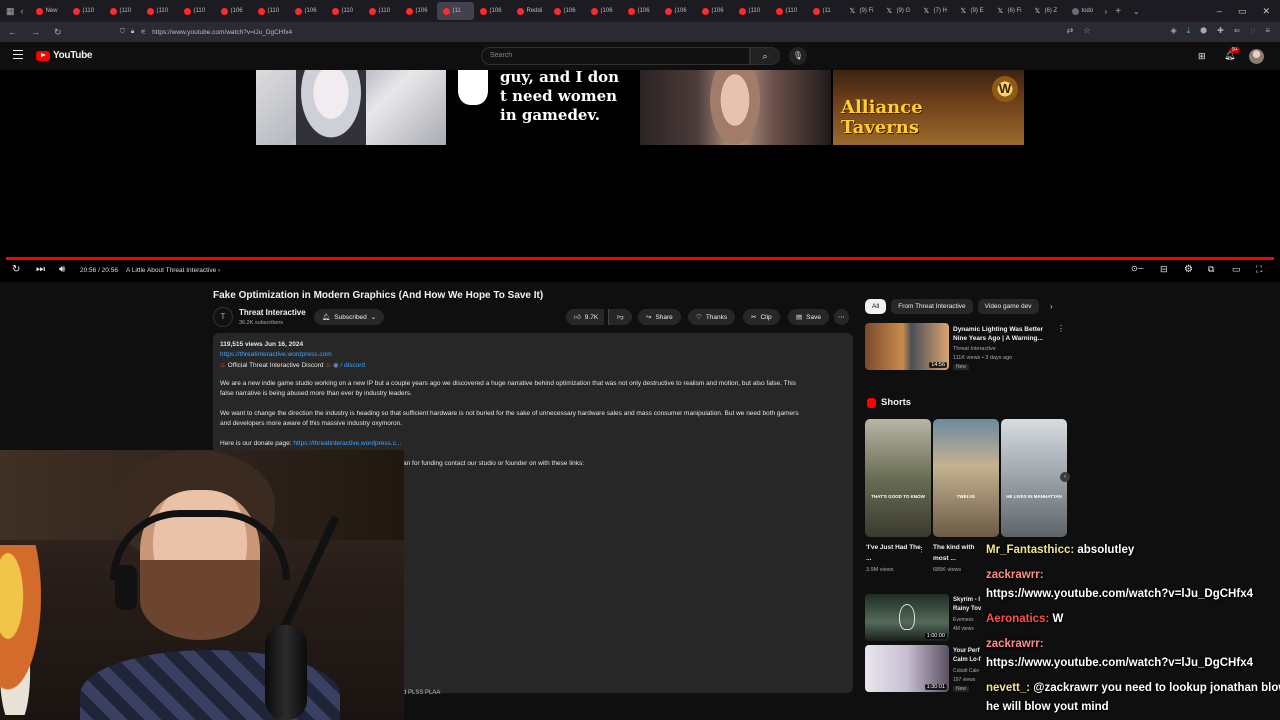  I want to click on chevron-right-icon: ›, so click(1051, 306).